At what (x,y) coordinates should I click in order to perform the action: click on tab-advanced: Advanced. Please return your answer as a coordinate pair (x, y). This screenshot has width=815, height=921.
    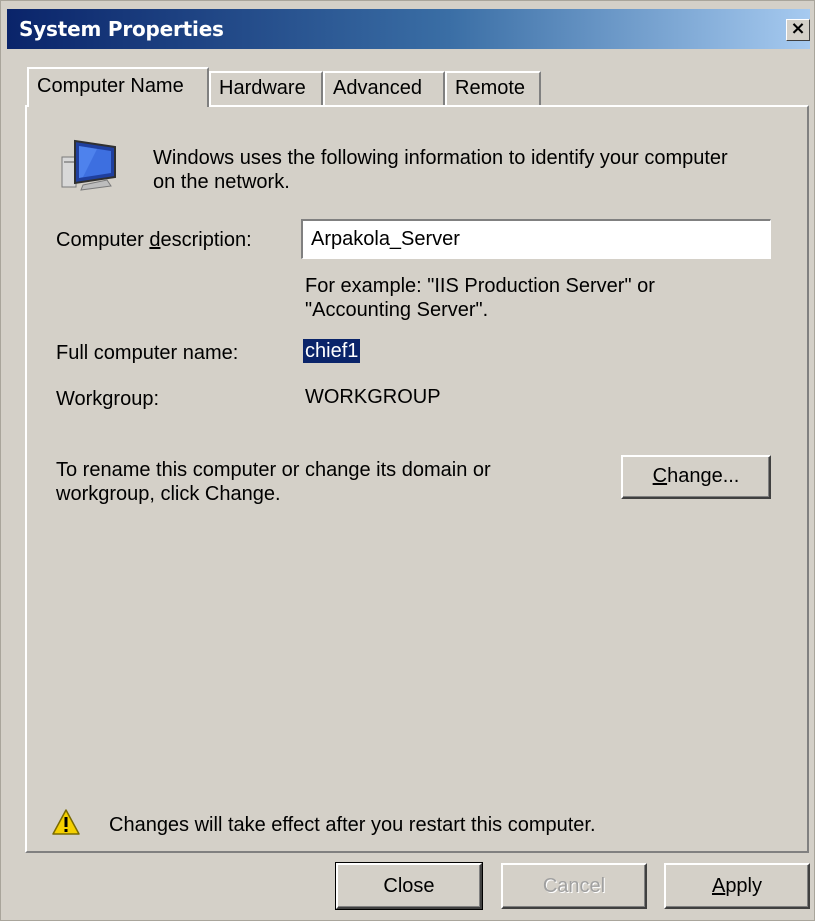
    Looking at the image, I should click on (384, 88).